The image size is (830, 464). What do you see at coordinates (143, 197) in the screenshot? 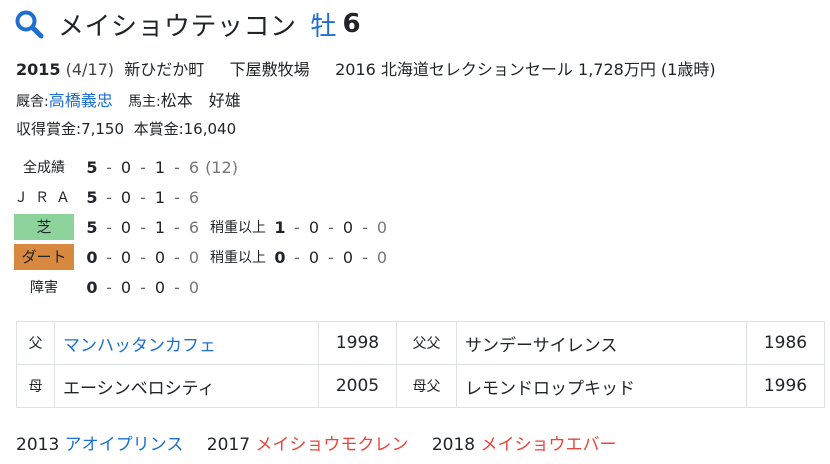
I see `record-numbers: 5- 0- 1- 6` at bounding box center [143, 197].